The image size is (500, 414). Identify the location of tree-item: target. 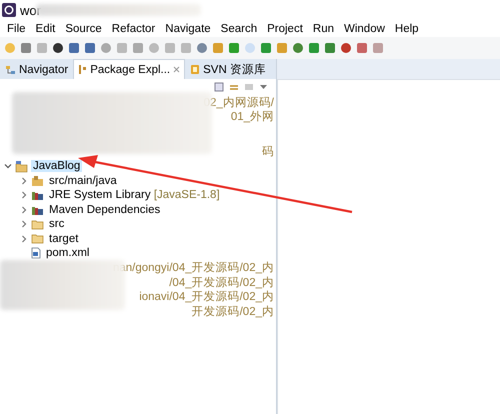
(63, 238).